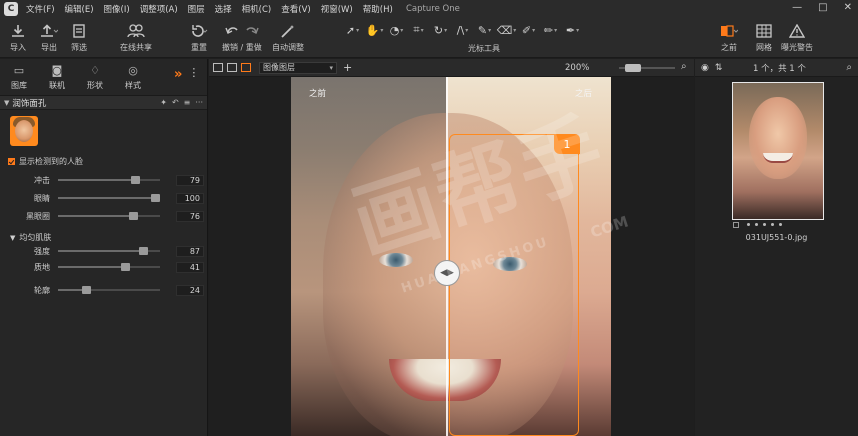 The width and height of the screenshot is (858, 436). What do you see at coordinates (232, 67) in the screenshot?
I see `multi-view-icon` at bounding box center [232, 67].